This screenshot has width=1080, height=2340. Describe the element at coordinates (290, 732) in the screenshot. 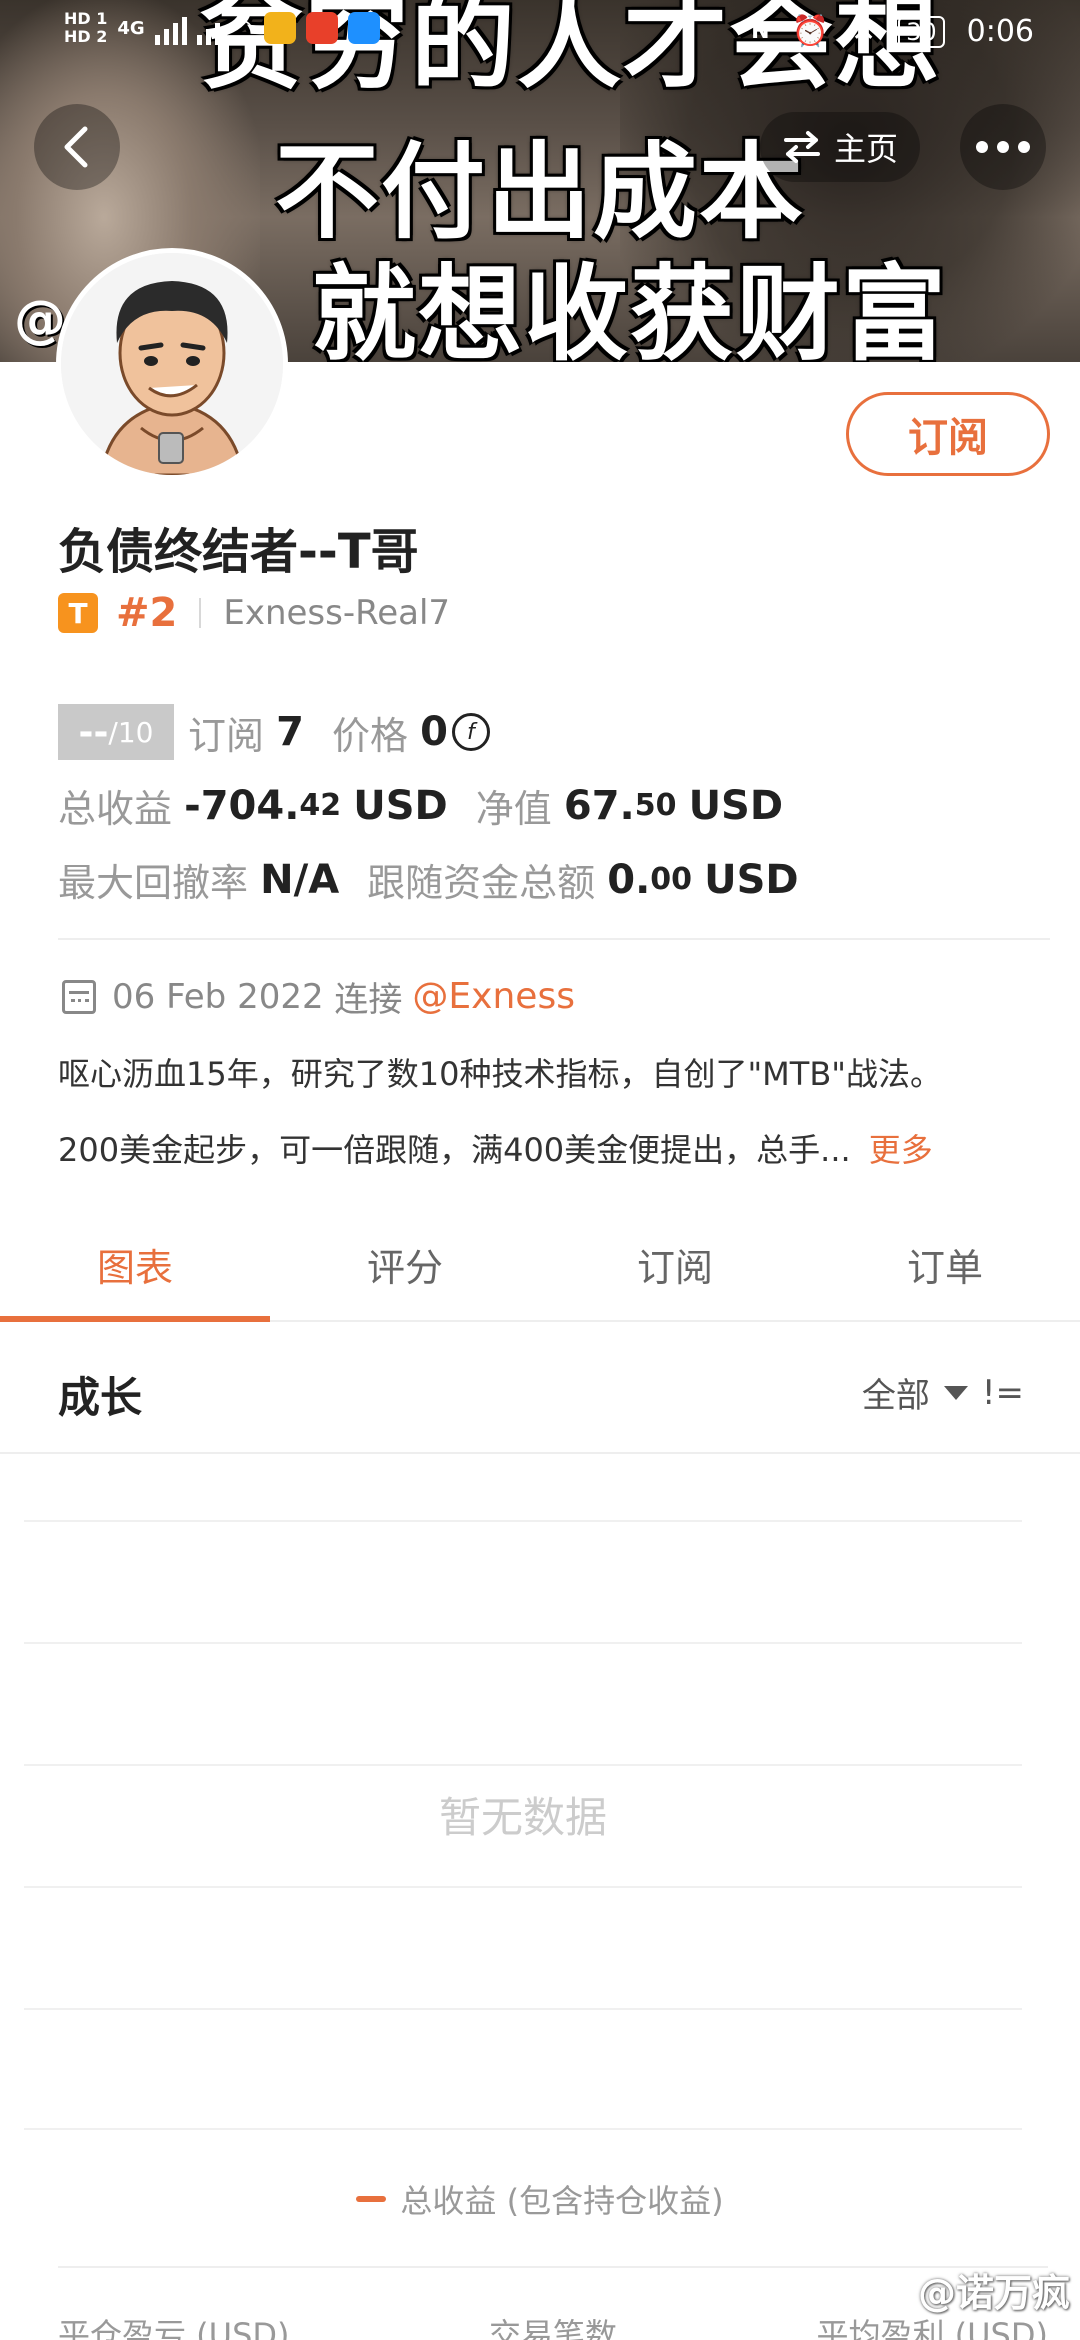

I see `subscribe-count: 7` at that location.